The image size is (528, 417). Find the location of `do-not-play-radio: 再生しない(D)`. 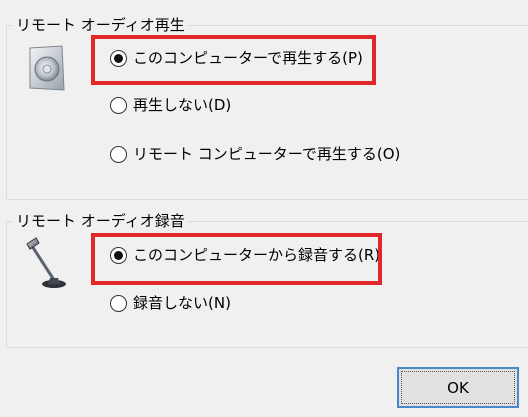

do-not-play-radio: 再生しない(D) is located at coordinates (170, 105).